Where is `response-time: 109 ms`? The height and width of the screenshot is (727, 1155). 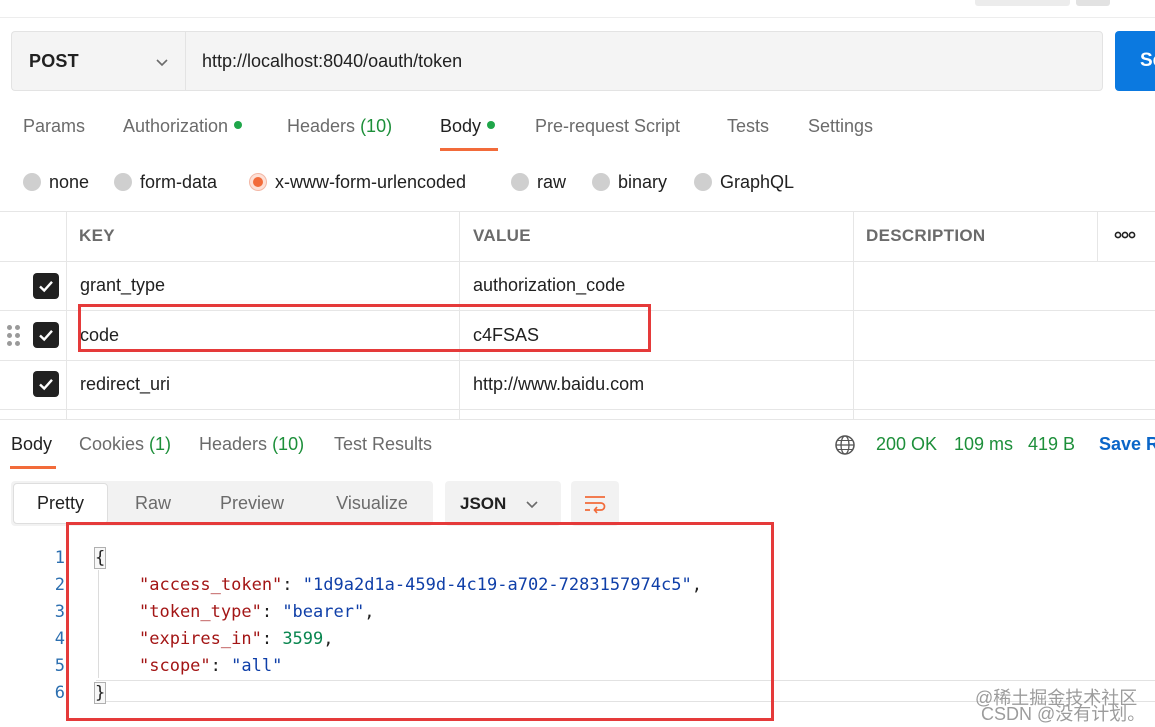
response-time: 109 ms is located at coordinates (983, 444).